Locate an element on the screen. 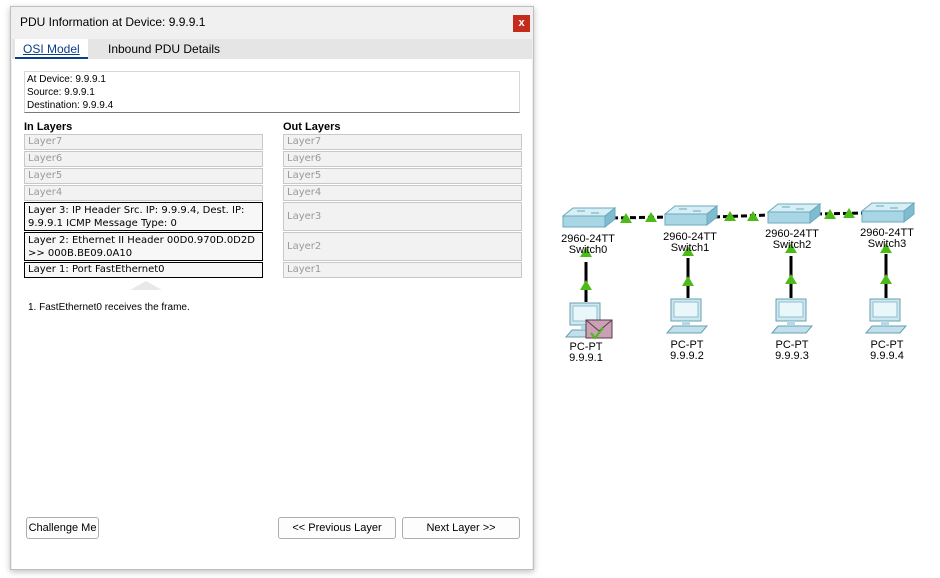 This screenshot has width=940, height=578. switch-name-text: Switch3 is located at coordinates (887, 244).